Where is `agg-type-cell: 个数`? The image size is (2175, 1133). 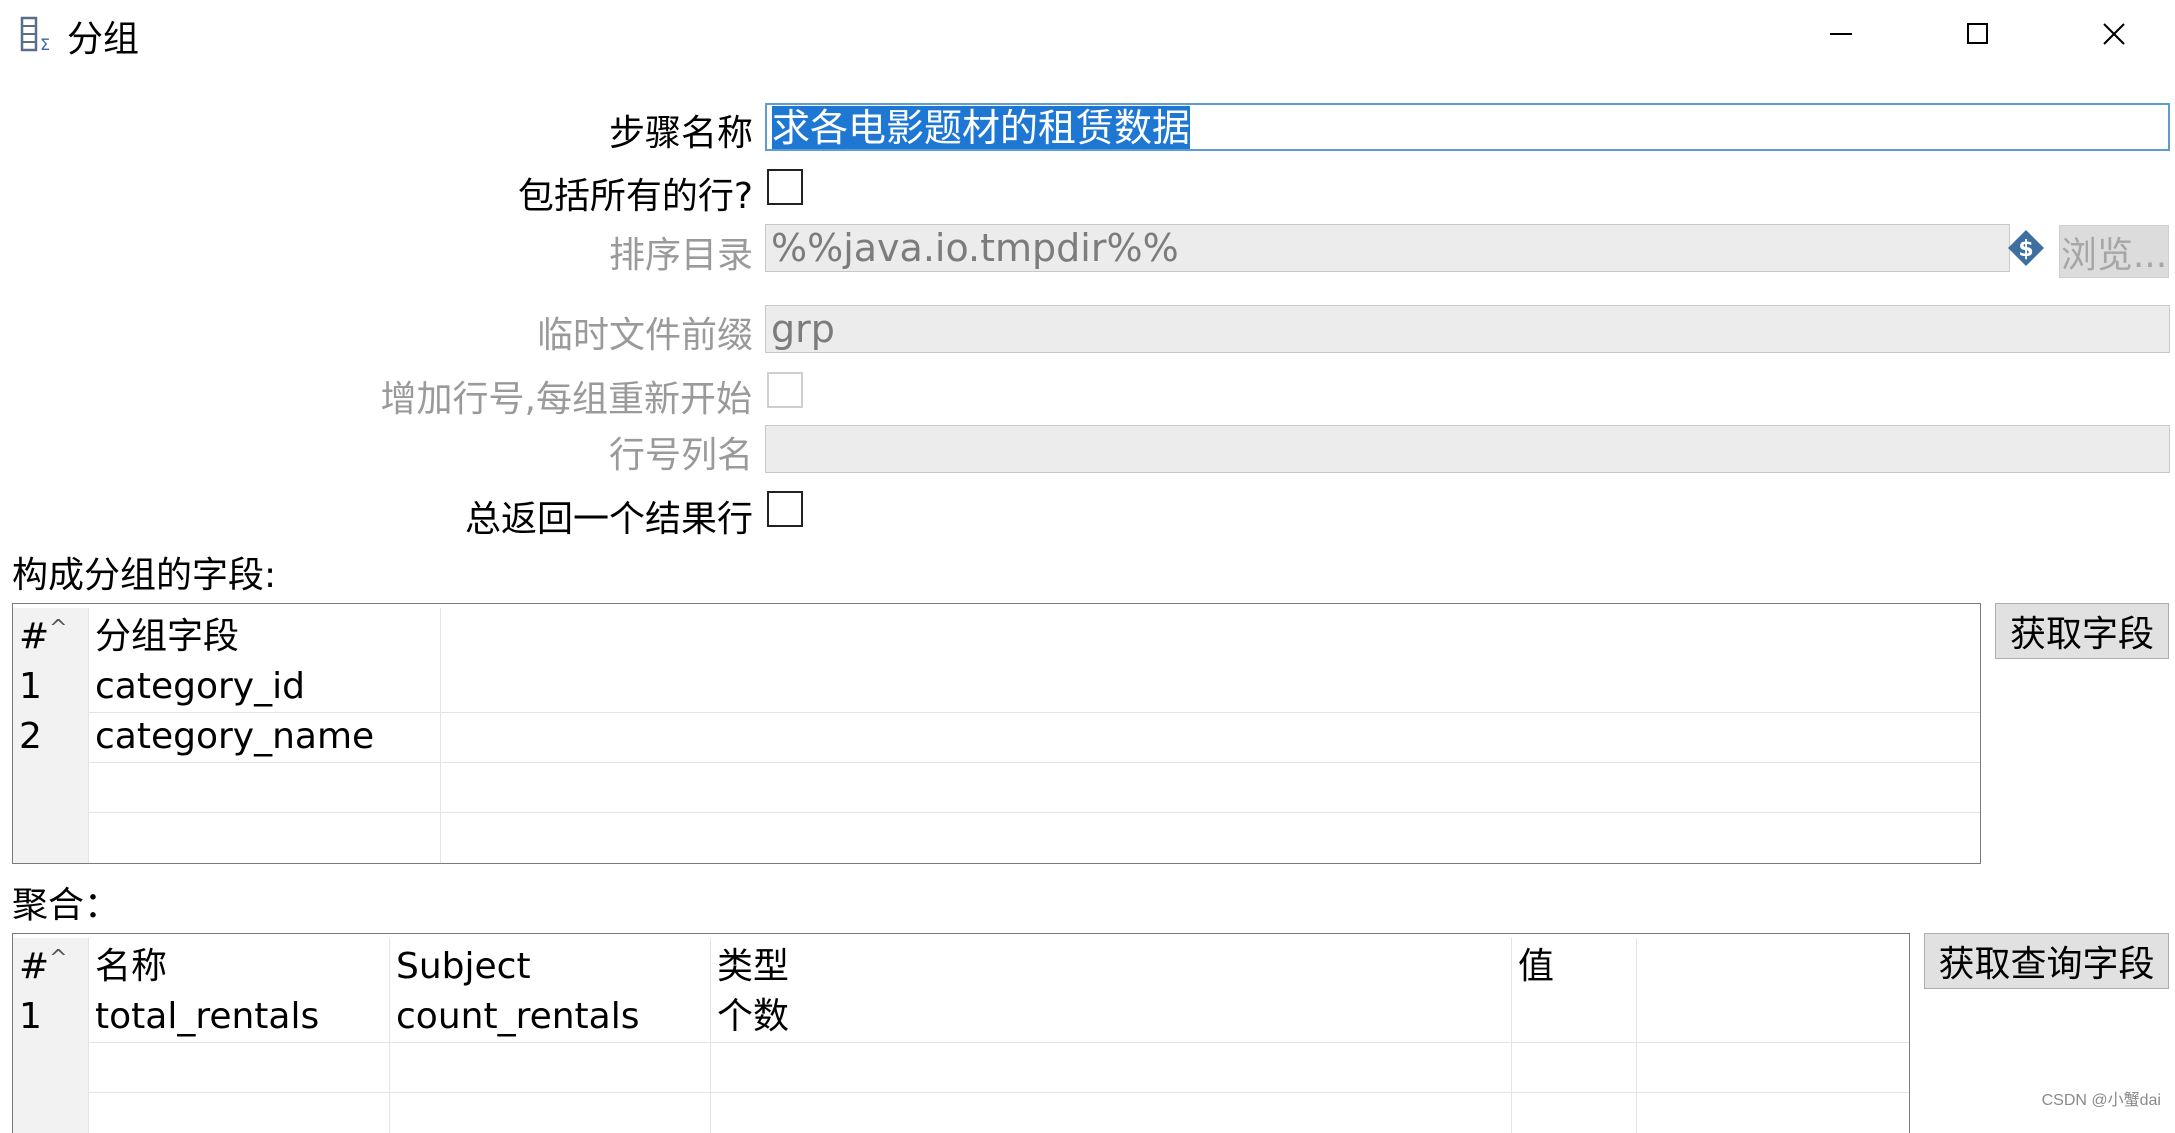 agg-type-cell: 个数 is located at coordinates (1111, 1017).